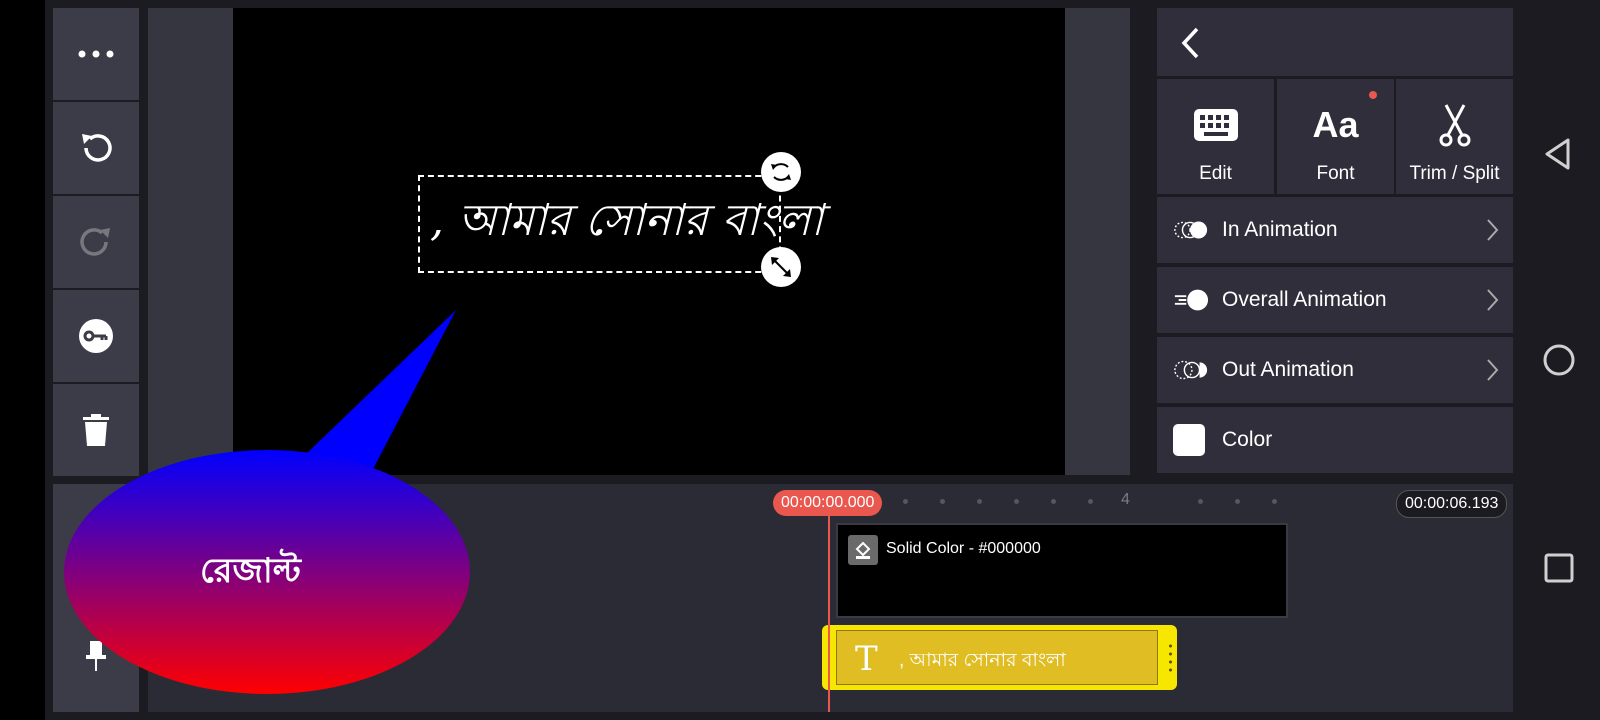 Image resolution: width=1600 pixels, height=720 pixels. I want to click on redo-icon, so click(95, 242).